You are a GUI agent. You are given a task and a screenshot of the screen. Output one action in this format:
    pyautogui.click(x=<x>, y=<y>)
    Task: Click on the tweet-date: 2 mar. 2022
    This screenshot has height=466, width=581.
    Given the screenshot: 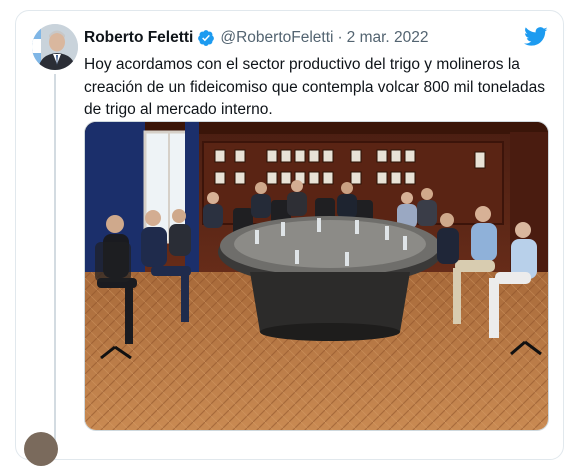 What is the action you would take?
    pyautogui.click(x=388, y=38)
    